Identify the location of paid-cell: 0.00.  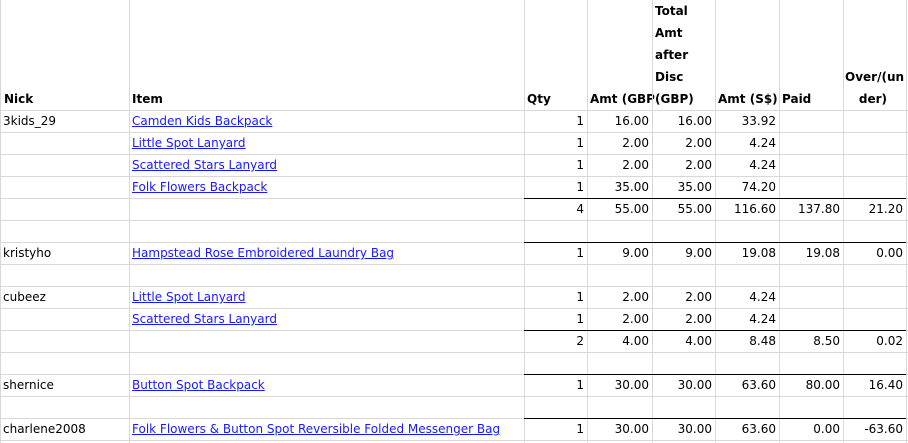
(809, 429).